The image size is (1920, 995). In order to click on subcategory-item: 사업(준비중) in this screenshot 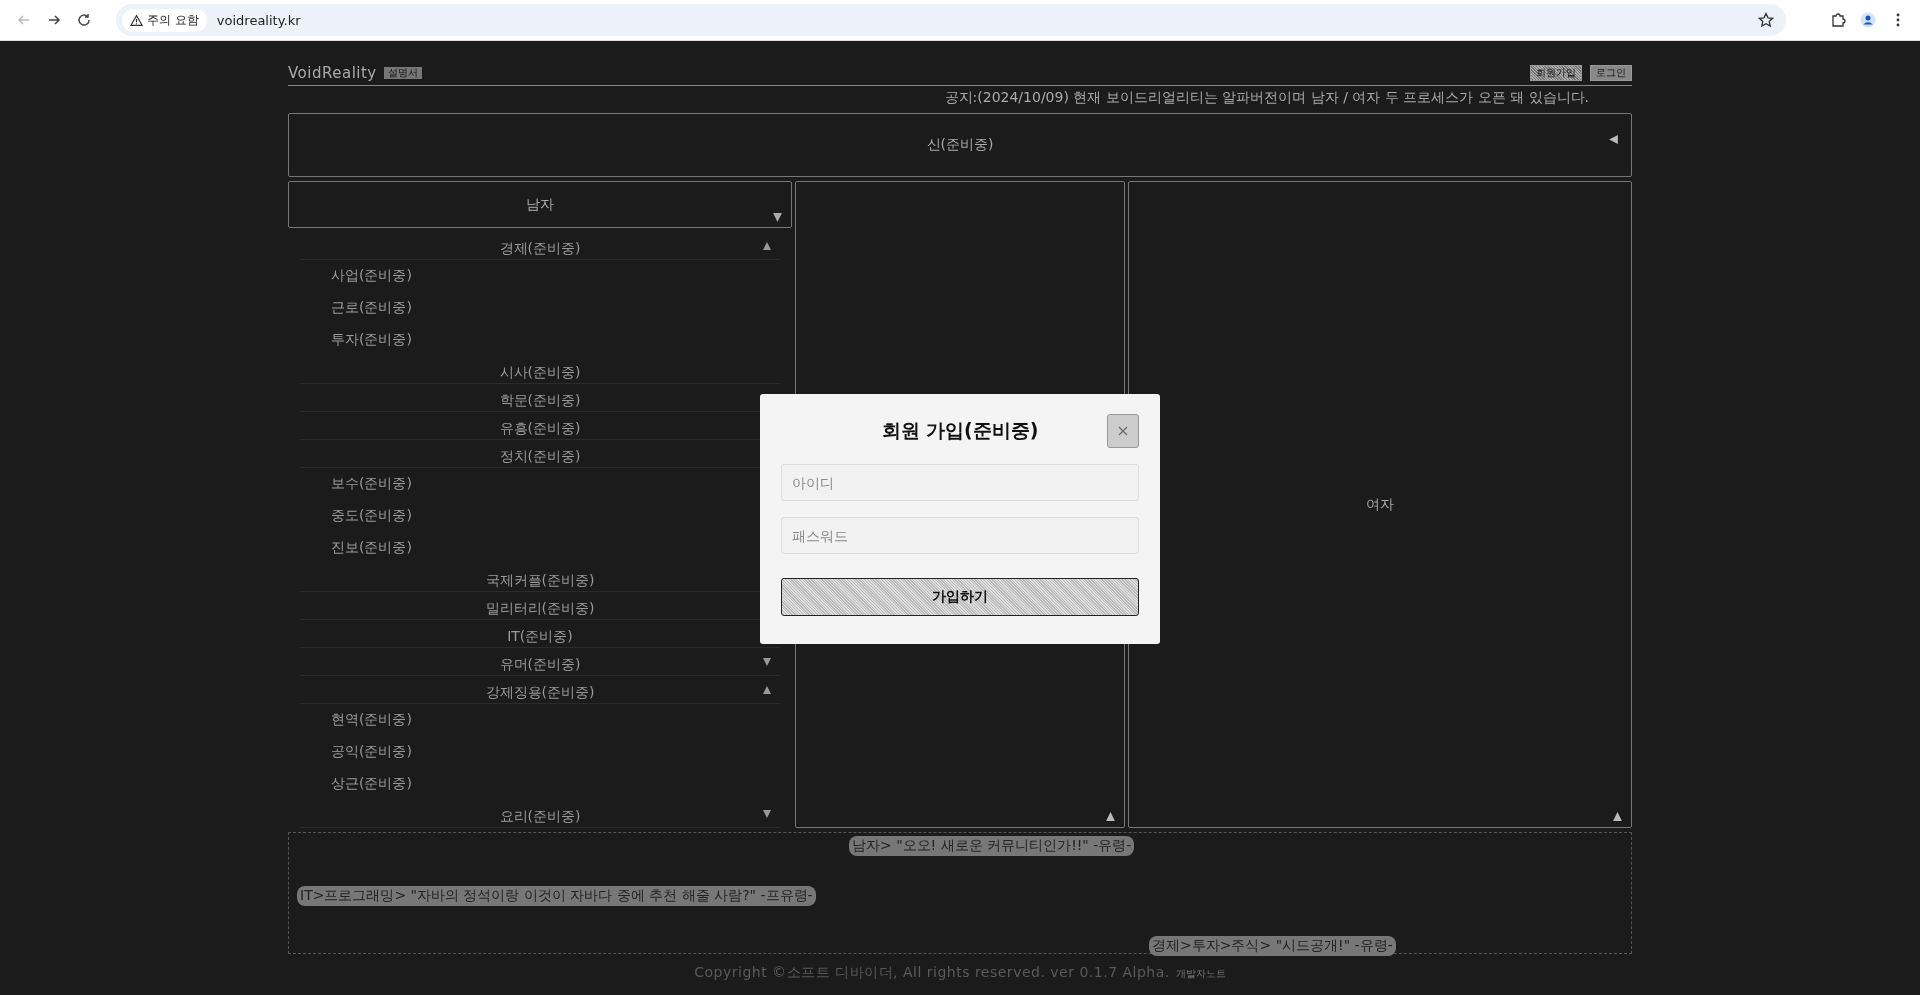, I will do `click(371, 276)`.